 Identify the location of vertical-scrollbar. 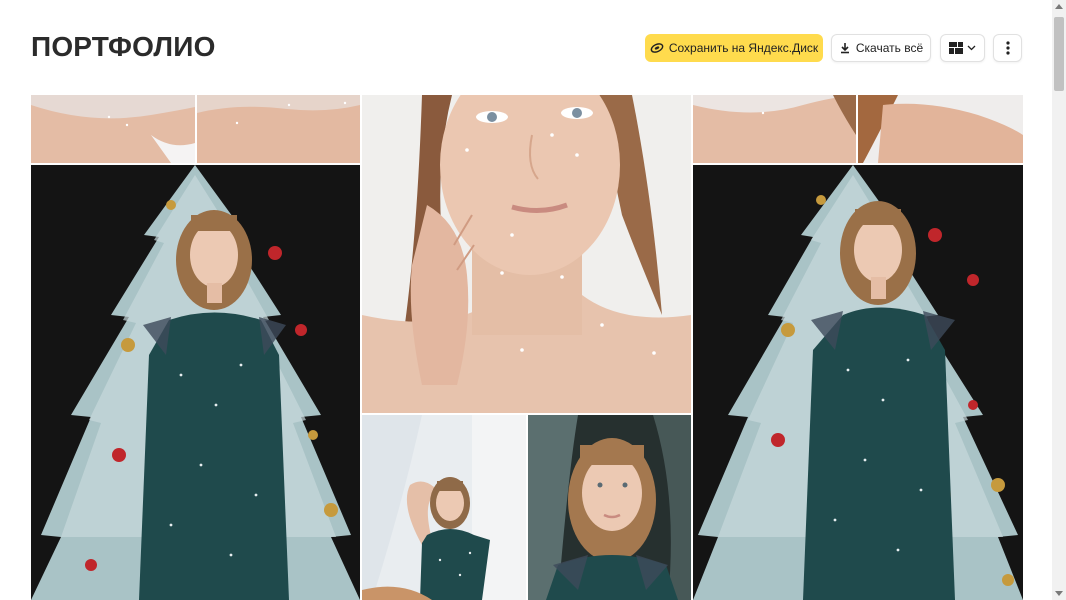
(1059, 300).